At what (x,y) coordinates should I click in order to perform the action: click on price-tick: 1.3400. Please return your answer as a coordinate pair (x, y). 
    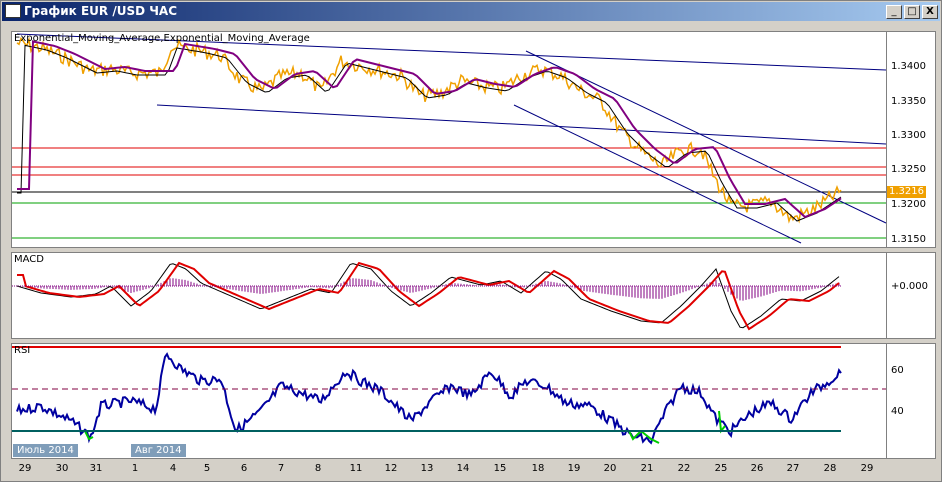
    Looking at the image, I should click on (908, 66).